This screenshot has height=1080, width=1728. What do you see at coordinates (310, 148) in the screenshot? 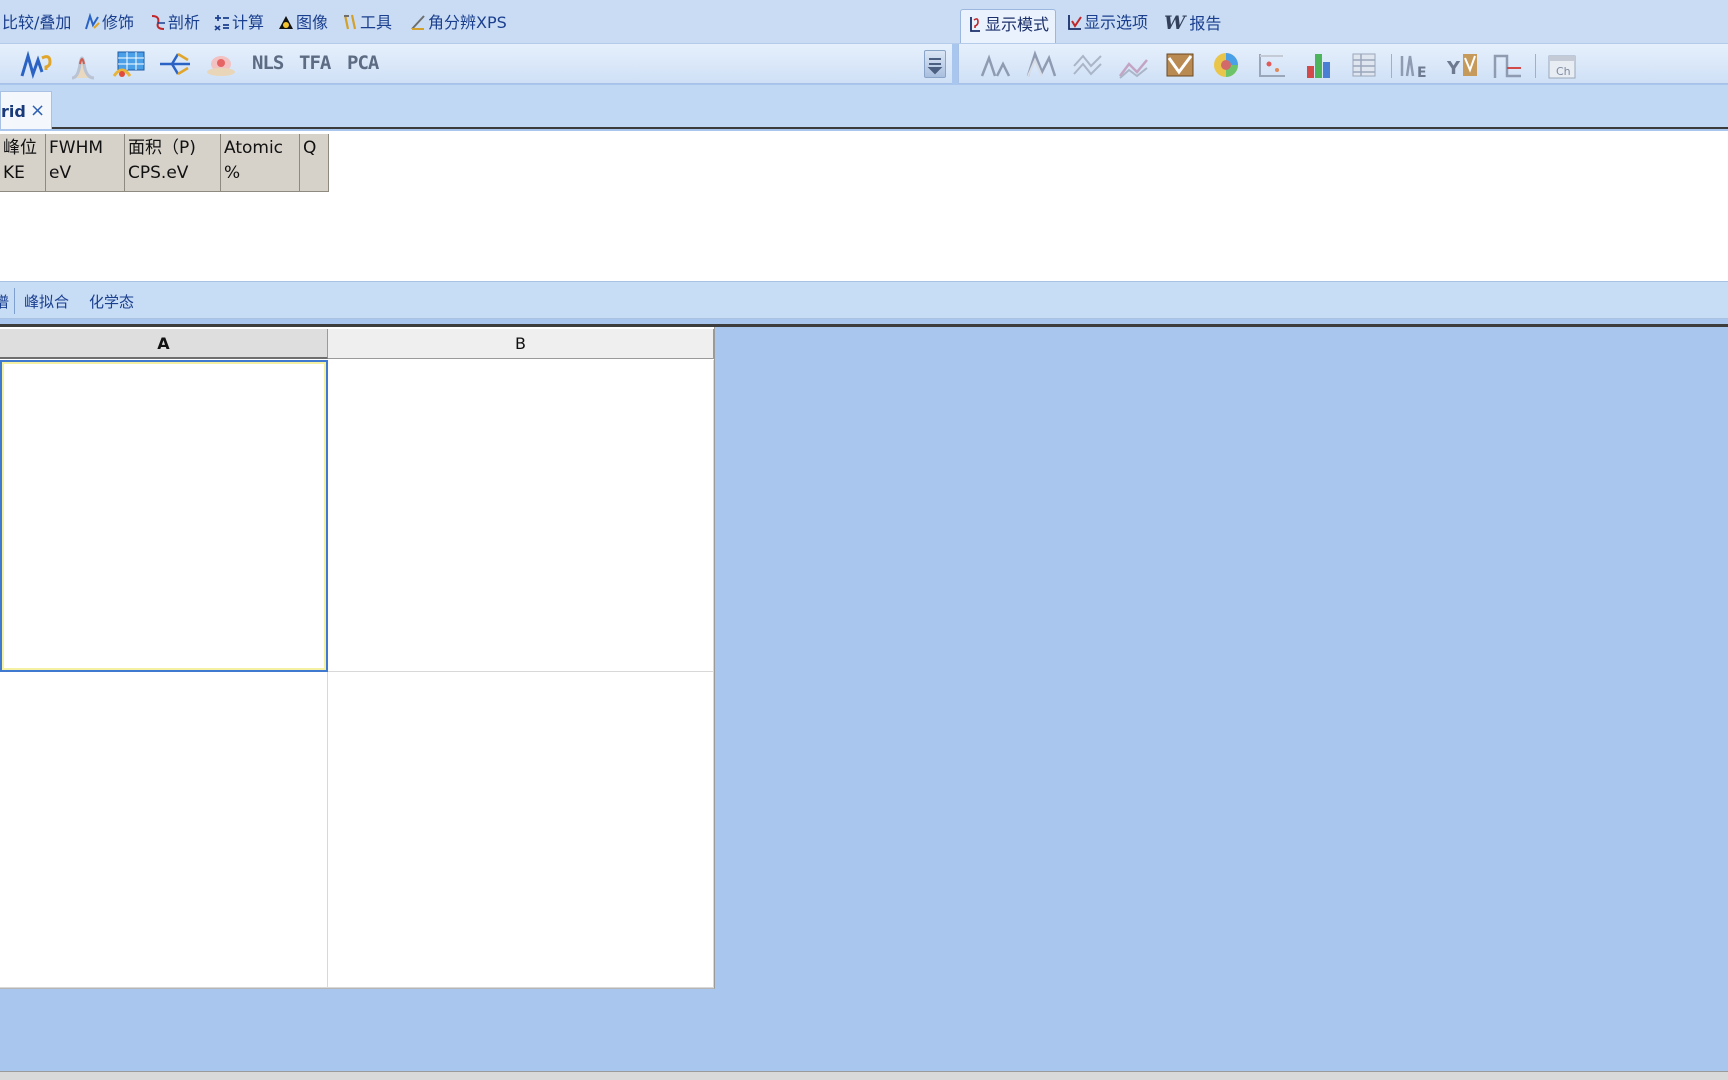
I see `header-line: Q` at bounding box center [310, 148].